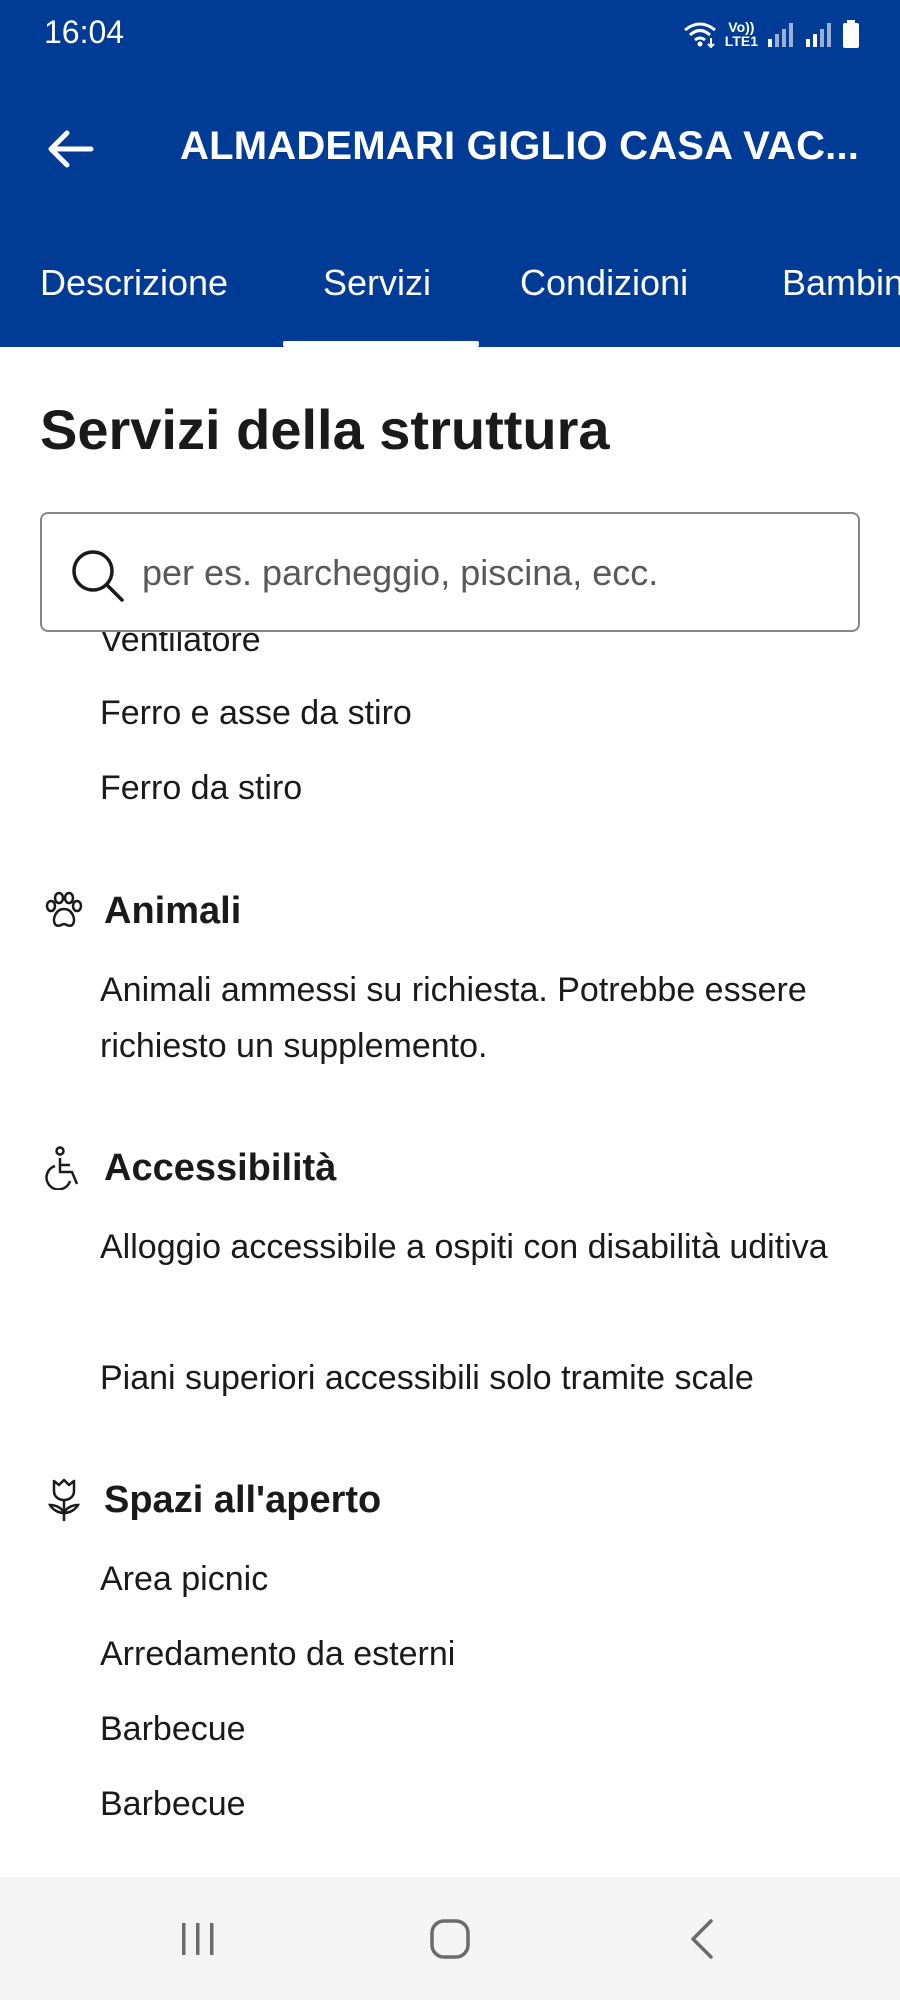  I want to click on section-header-spazi-aperto: Spazi all'aperto, so click(210, 1500).